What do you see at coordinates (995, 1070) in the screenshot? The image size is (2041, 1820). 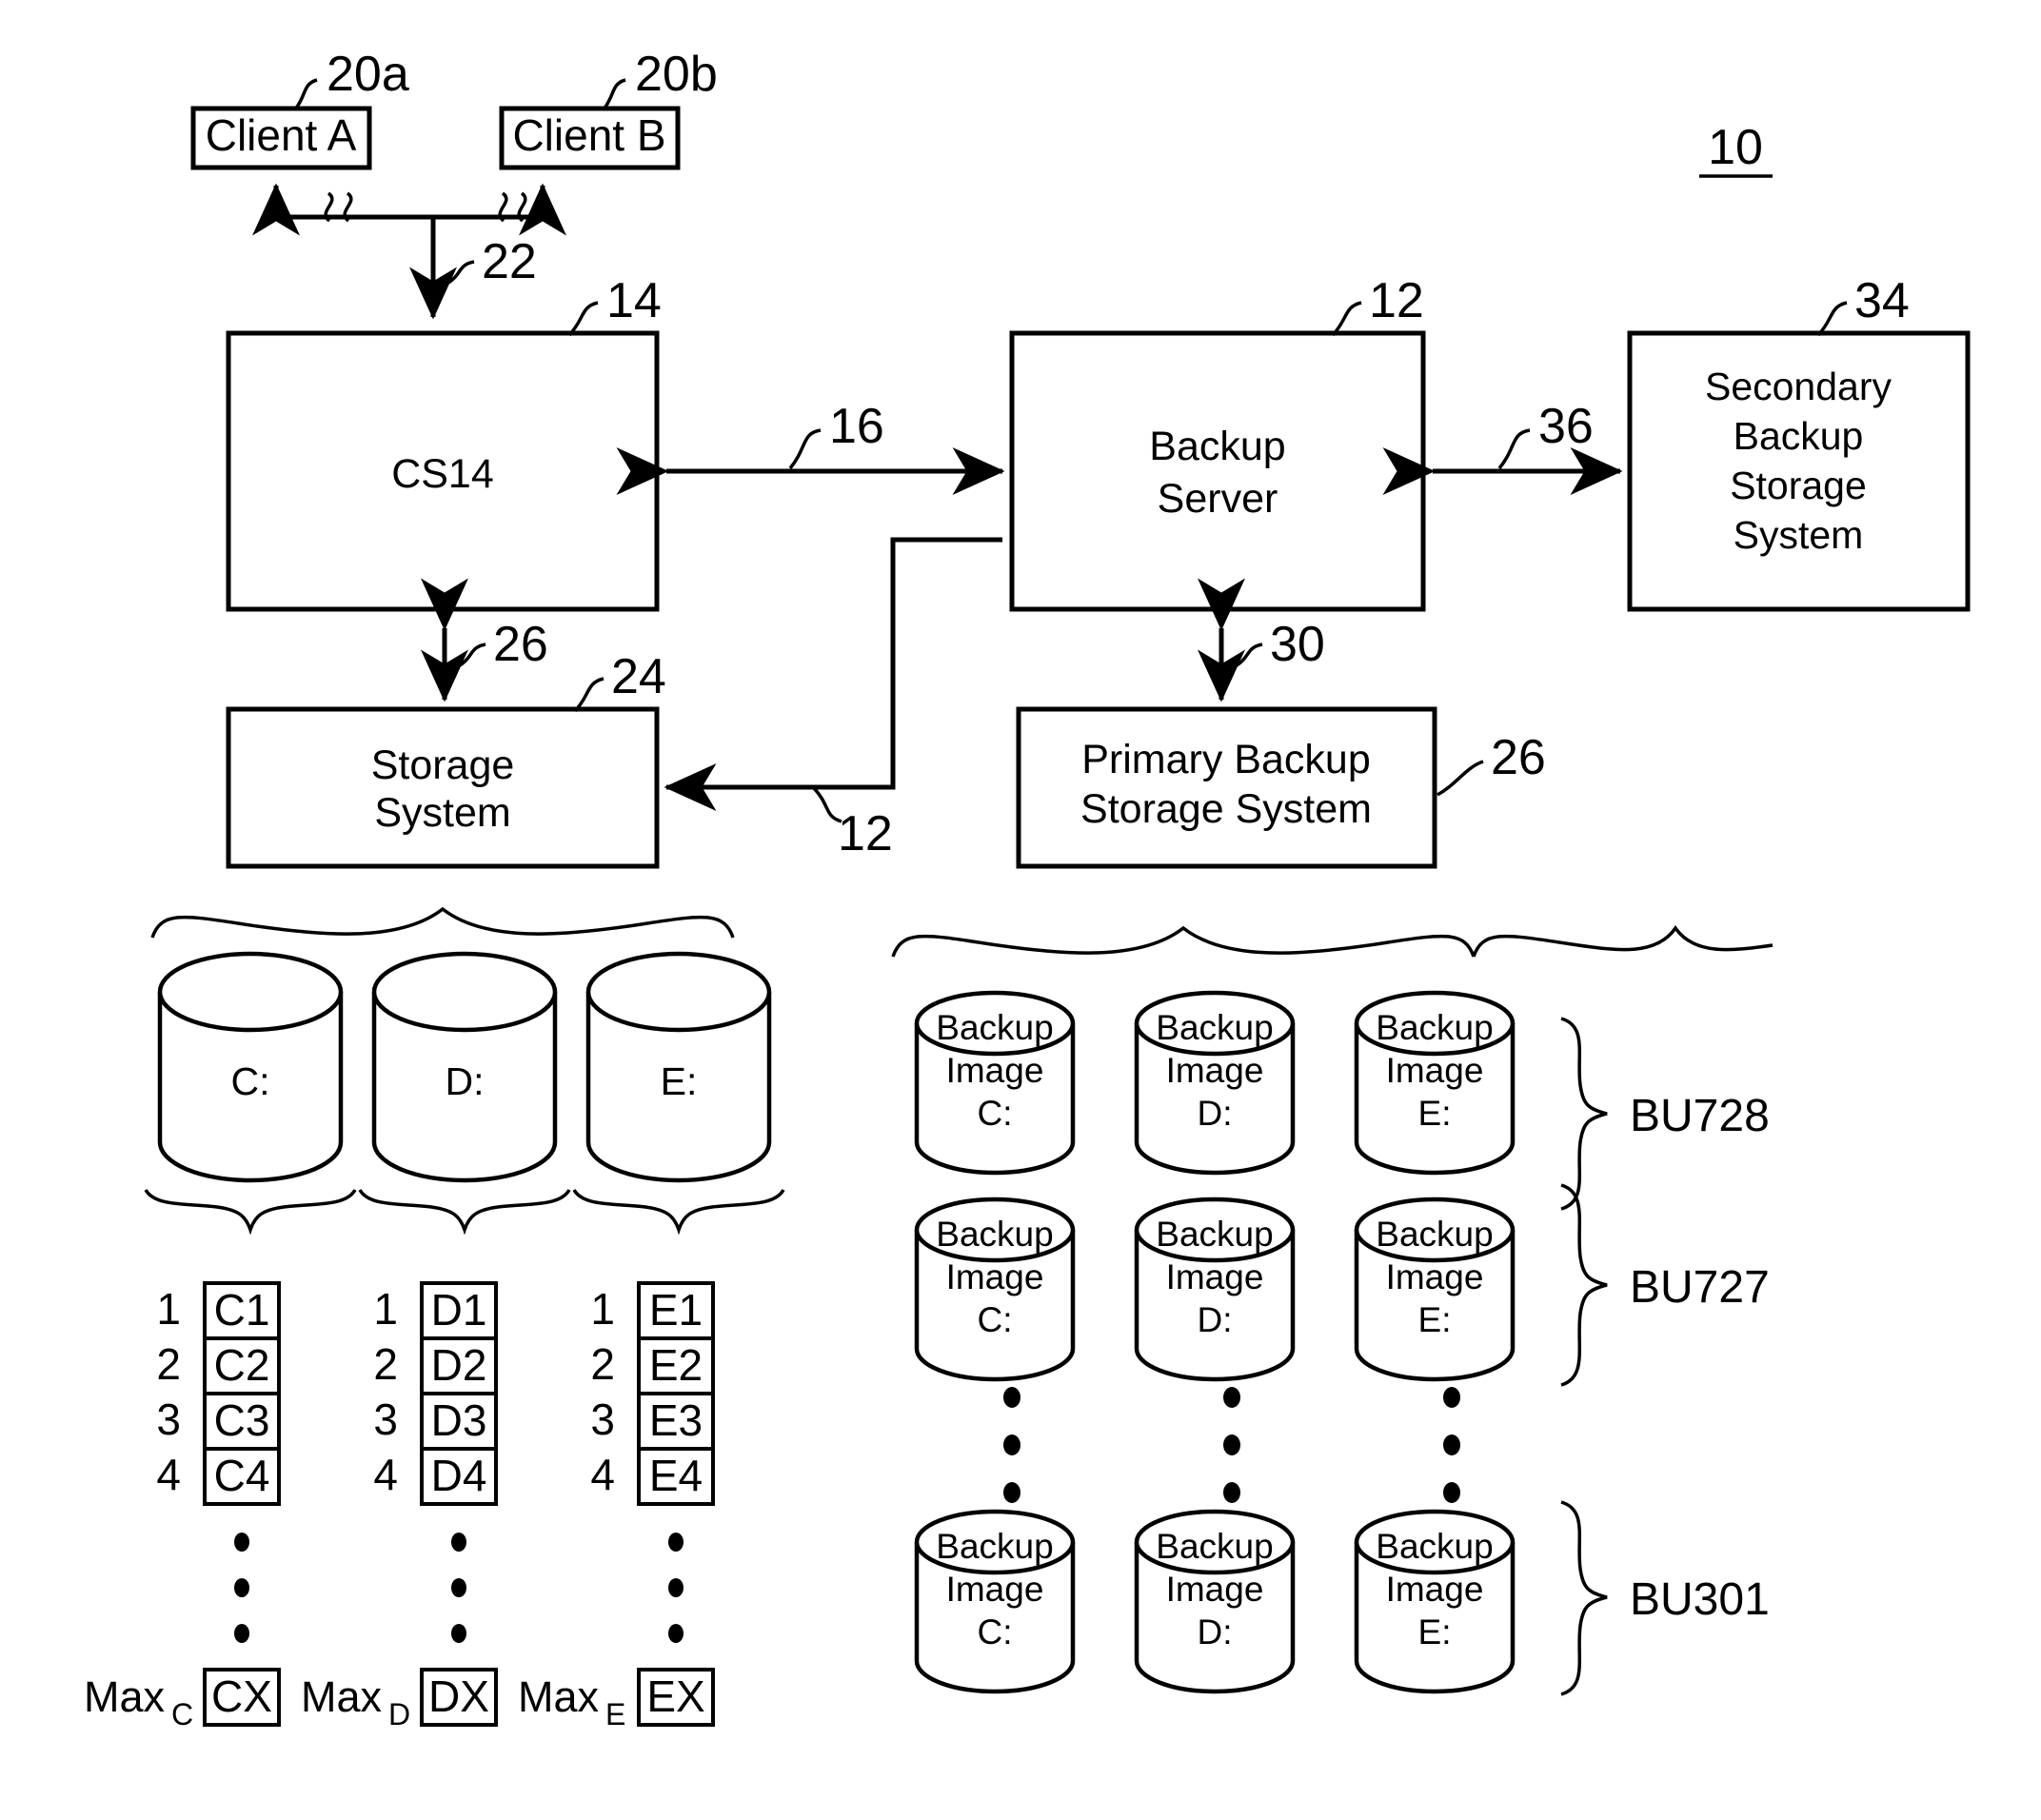 I see `backup-image-bu728-c-line2: Image` at bounding box center [995, 1070].